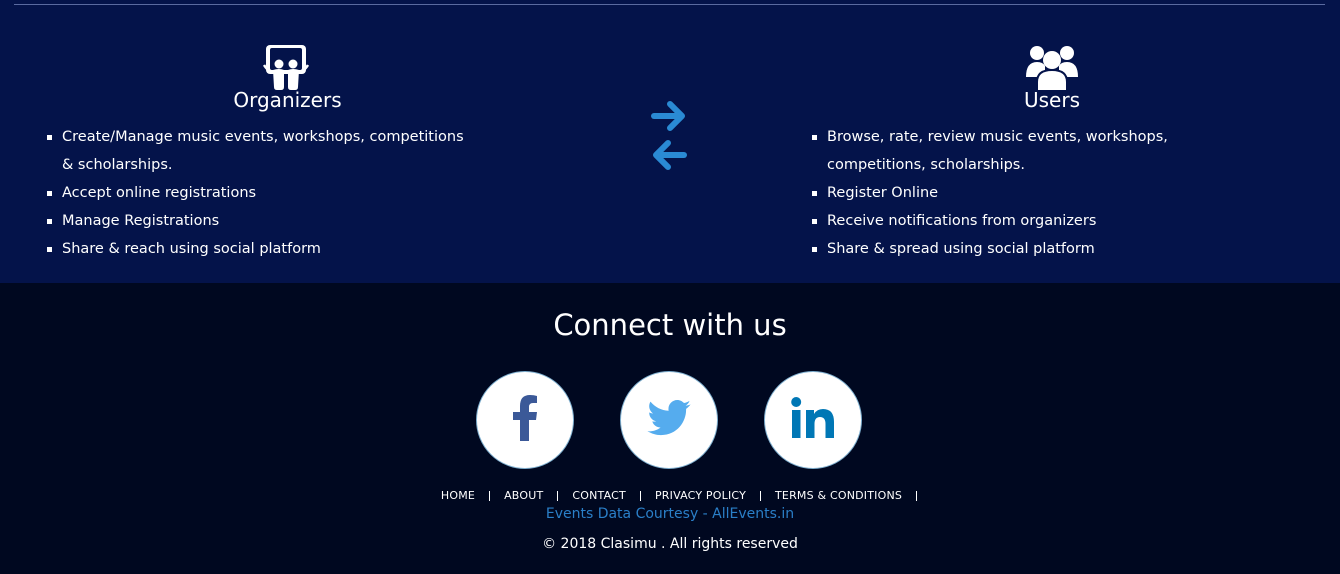  I want to click on footer-link-contact: CONTACT, so click(599, 495).